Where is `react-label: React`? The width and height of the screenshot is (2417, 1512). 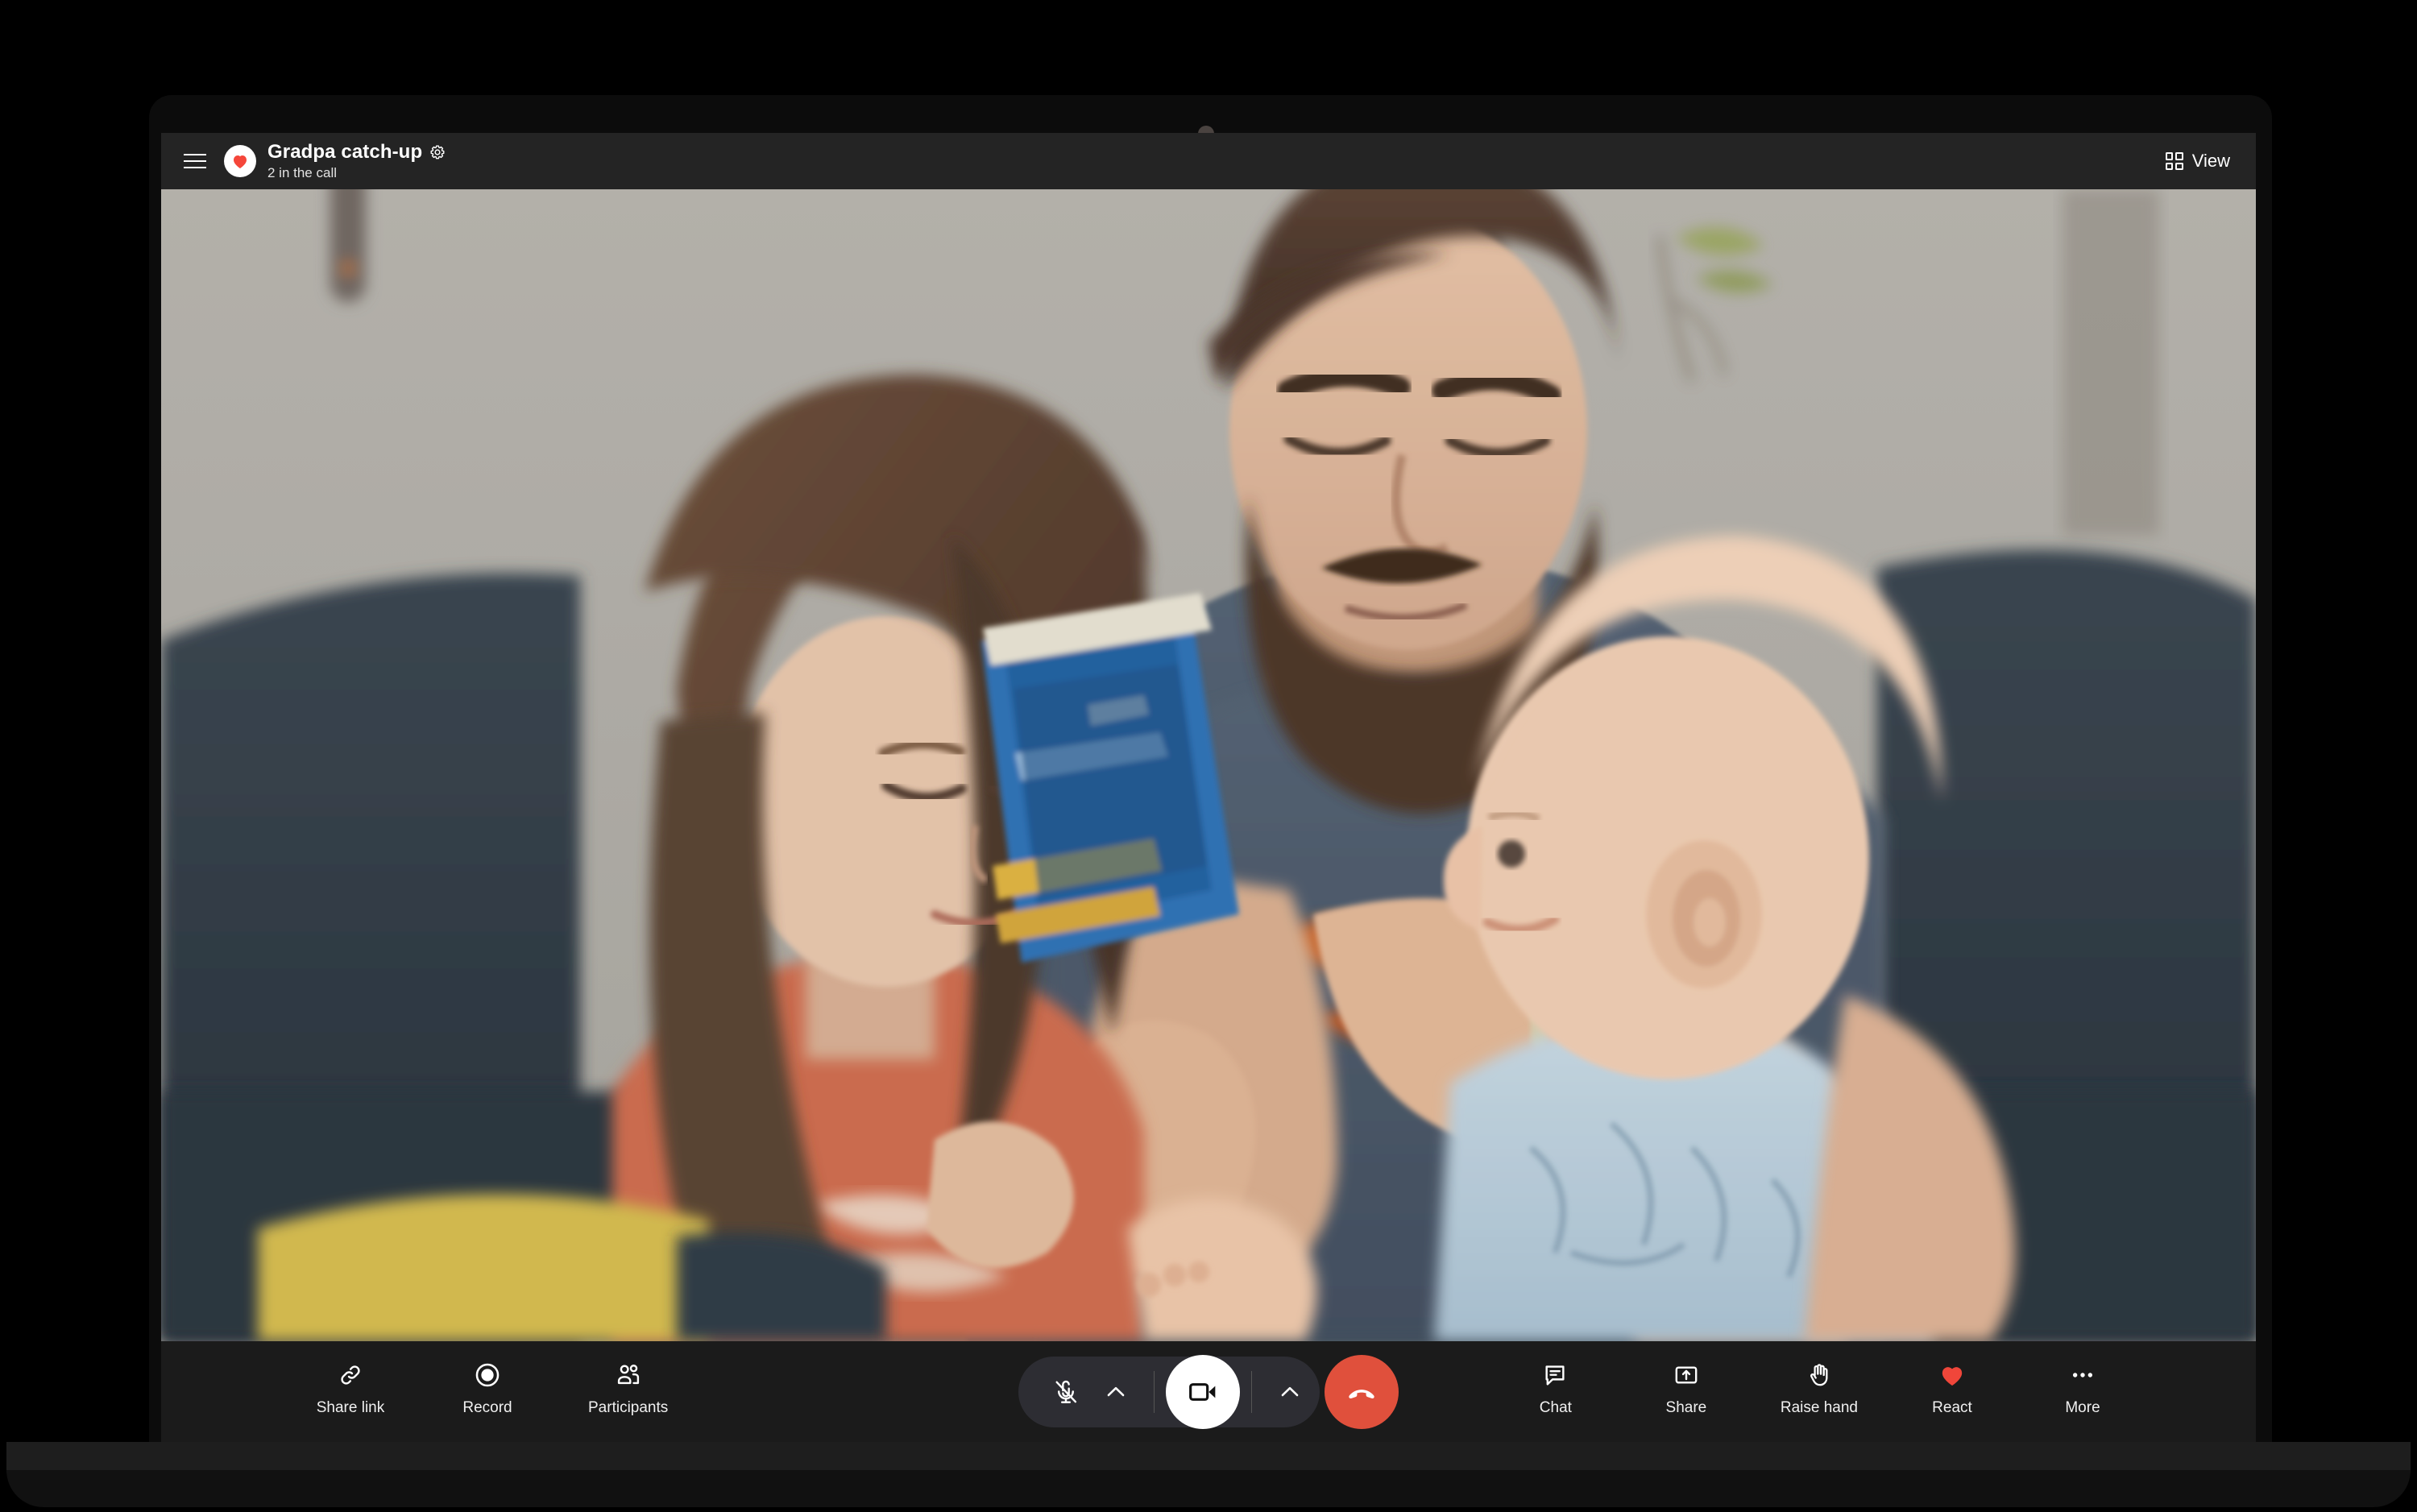 react-label: React is located at coordinates (1952, 1408).